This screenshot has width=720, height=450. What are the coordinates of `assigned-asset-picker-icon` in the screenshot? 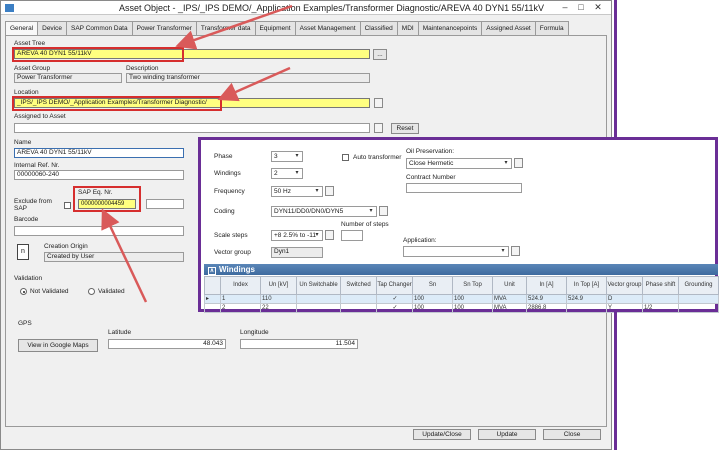 It's located at (378, 128).